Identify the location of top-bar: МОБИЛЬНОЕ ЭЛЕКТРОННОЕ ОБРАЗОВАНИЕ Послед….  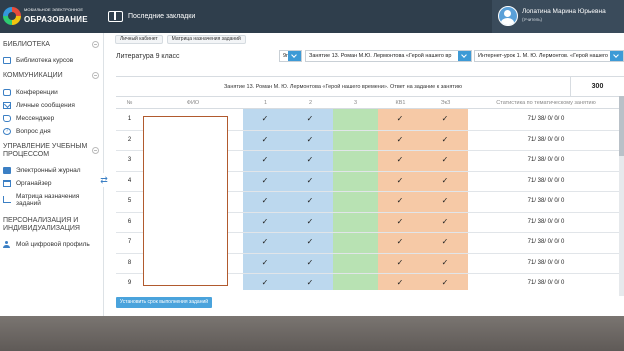
(312, 16).